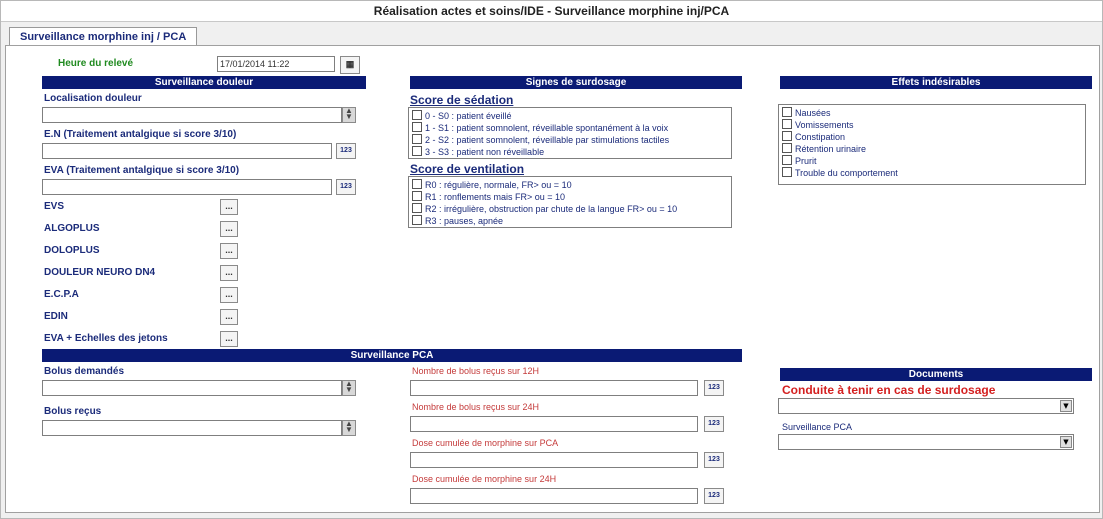  What do you see at coordinates (72, 228) in the screenshot?
I see `scale-label: ALGOPLUS` at bounding box center [72, 228].